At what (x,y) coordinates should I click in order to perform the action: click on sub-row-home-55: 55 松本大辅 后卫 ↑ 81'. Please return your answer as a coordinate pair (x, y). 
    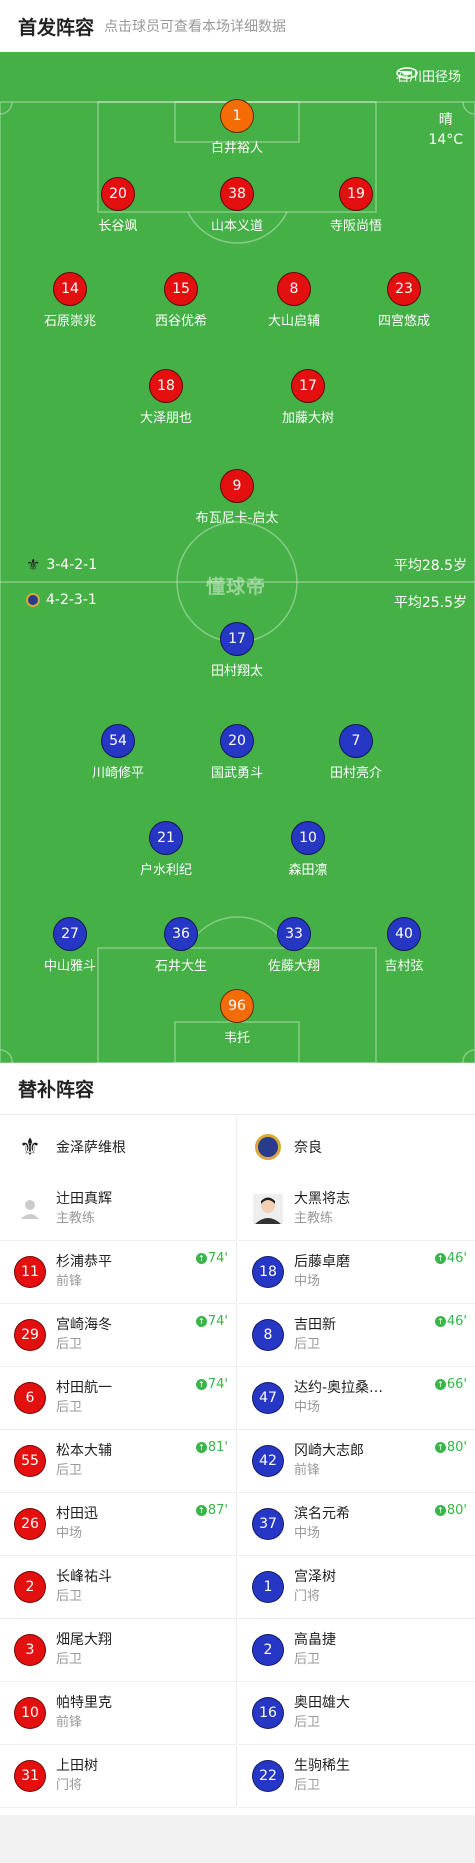
    Looking at the image, I should click on (118, 1461).